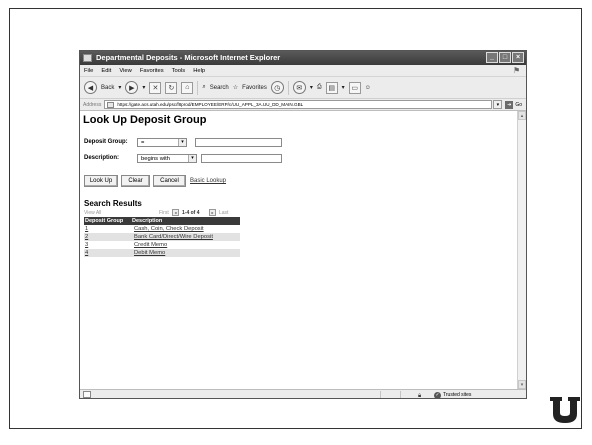  What do you see at coordinates (155, 87) in the screenshot?
I see `stop-icon: ✕` at bounding box center [155, 87].